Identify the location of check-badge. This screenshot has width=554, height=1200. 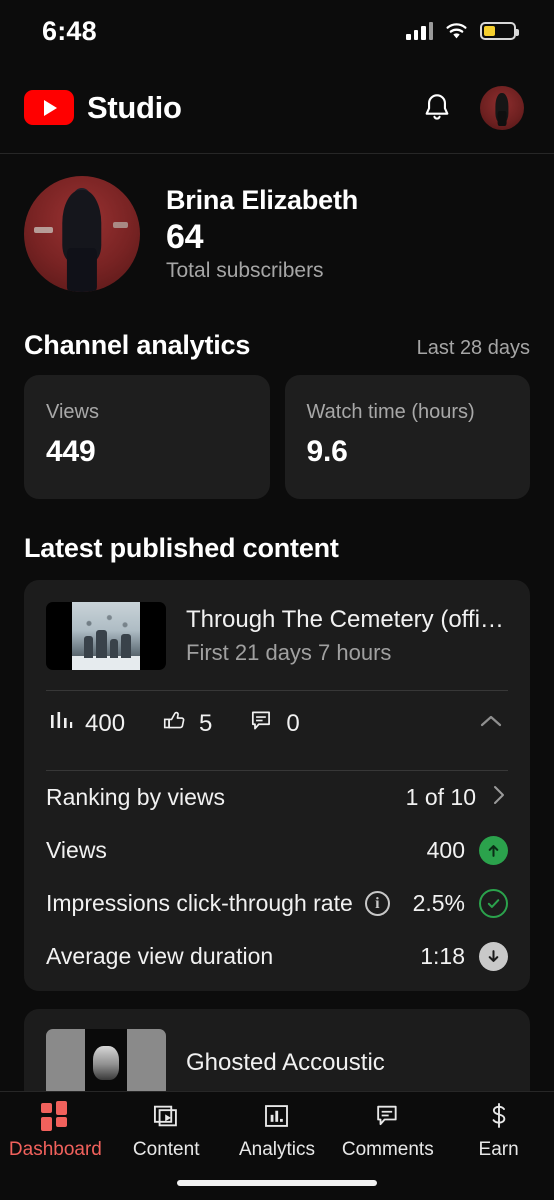
(493, 903).